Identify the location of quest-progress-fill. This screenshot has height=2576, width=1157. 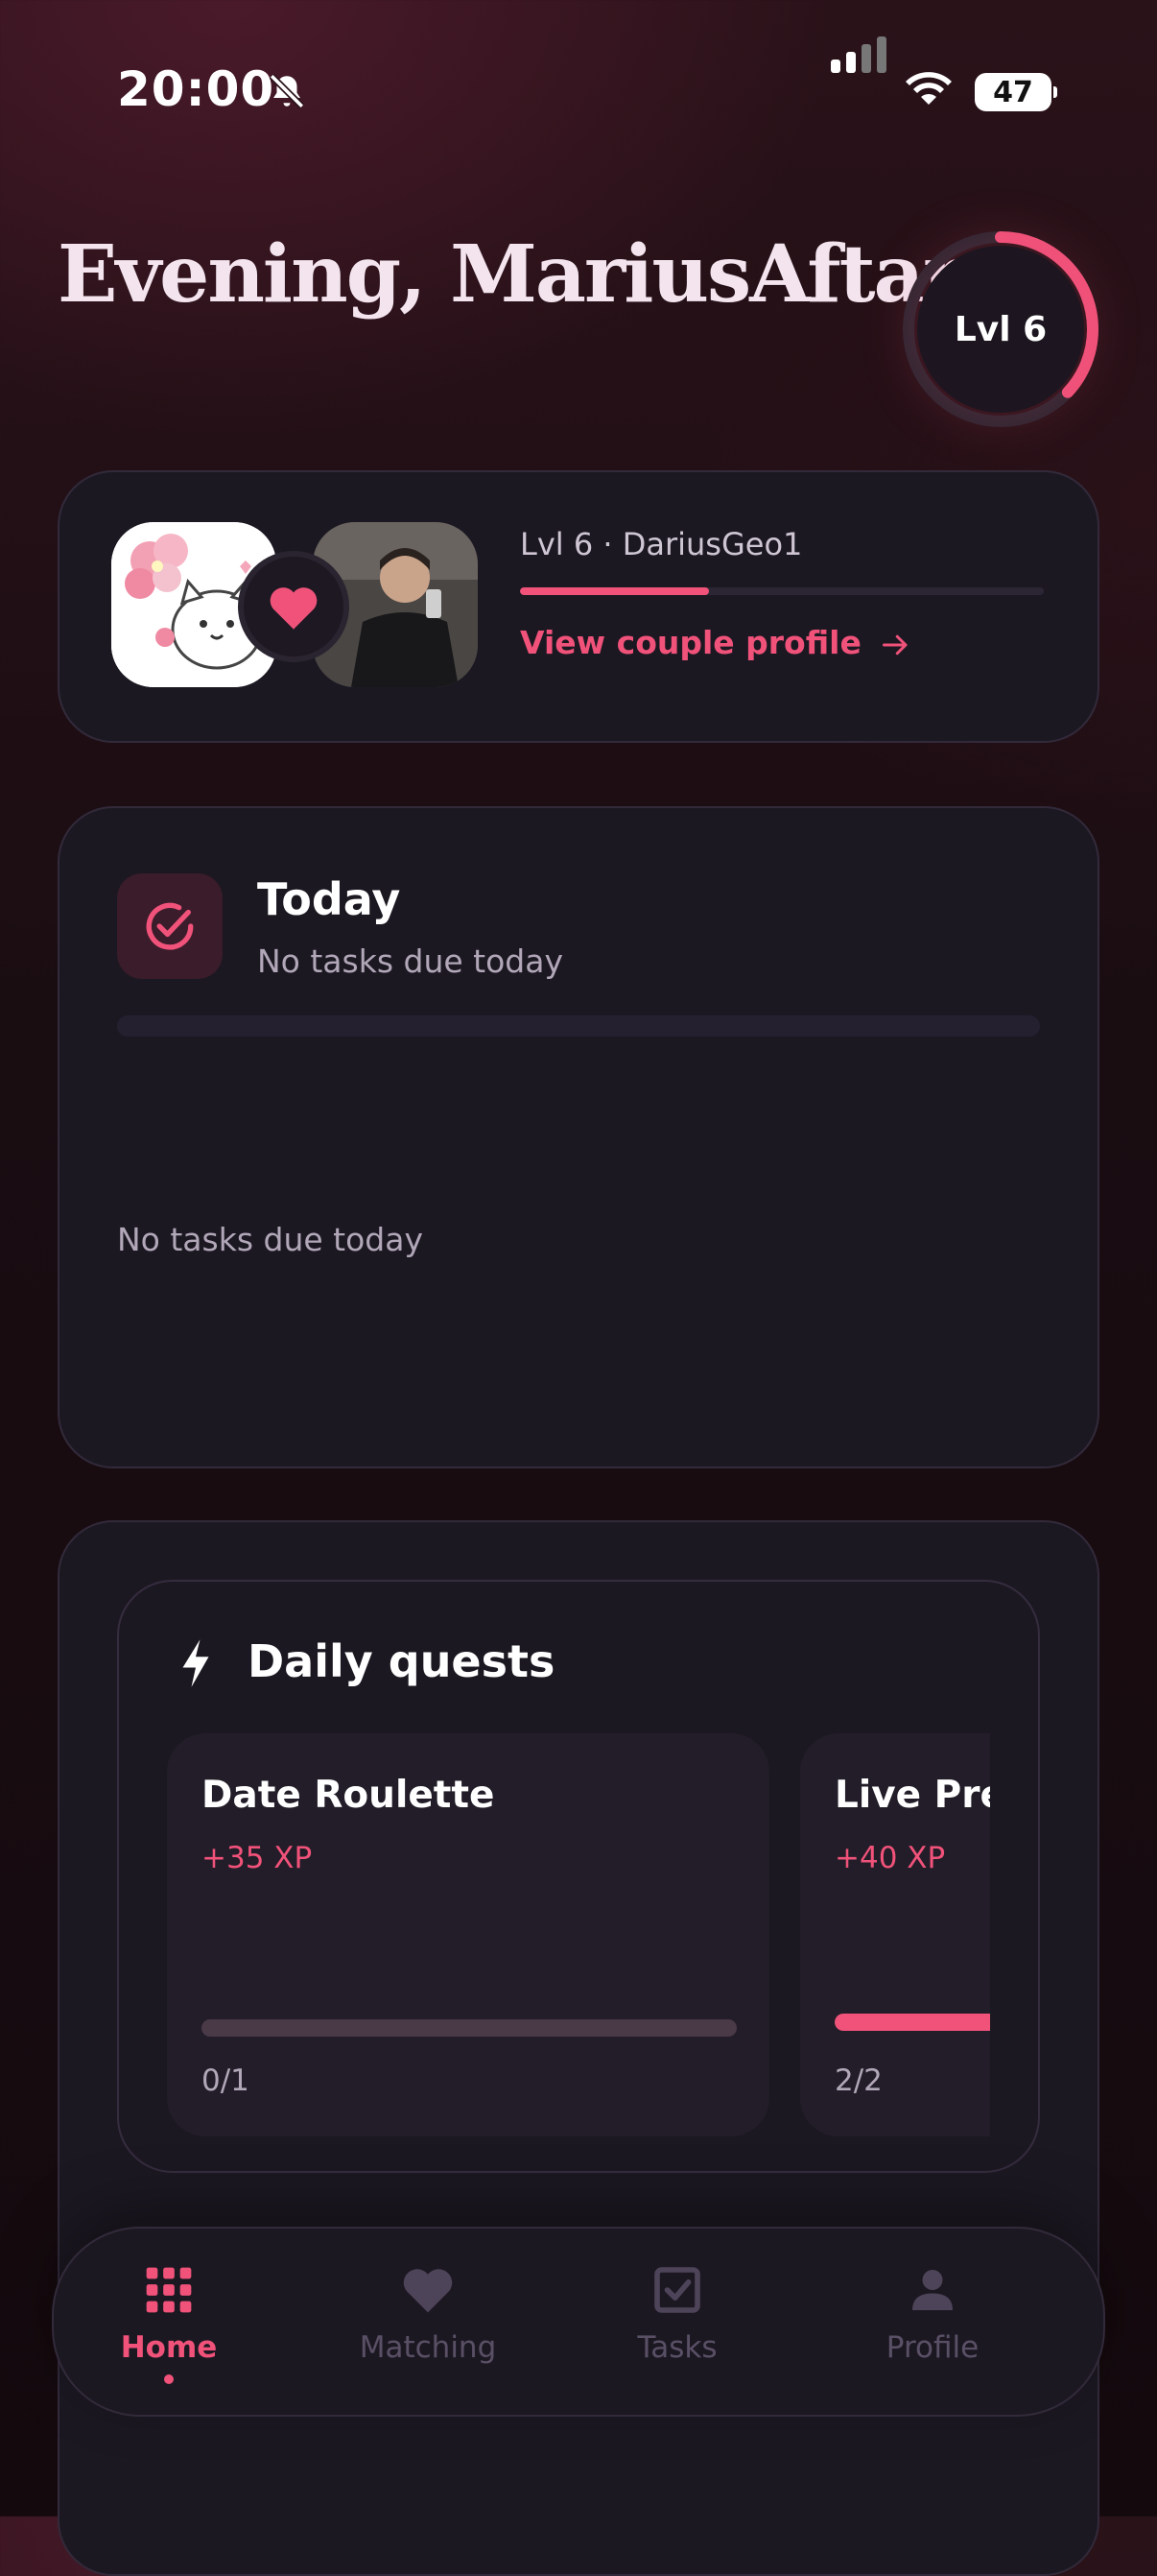
(912, 2022).